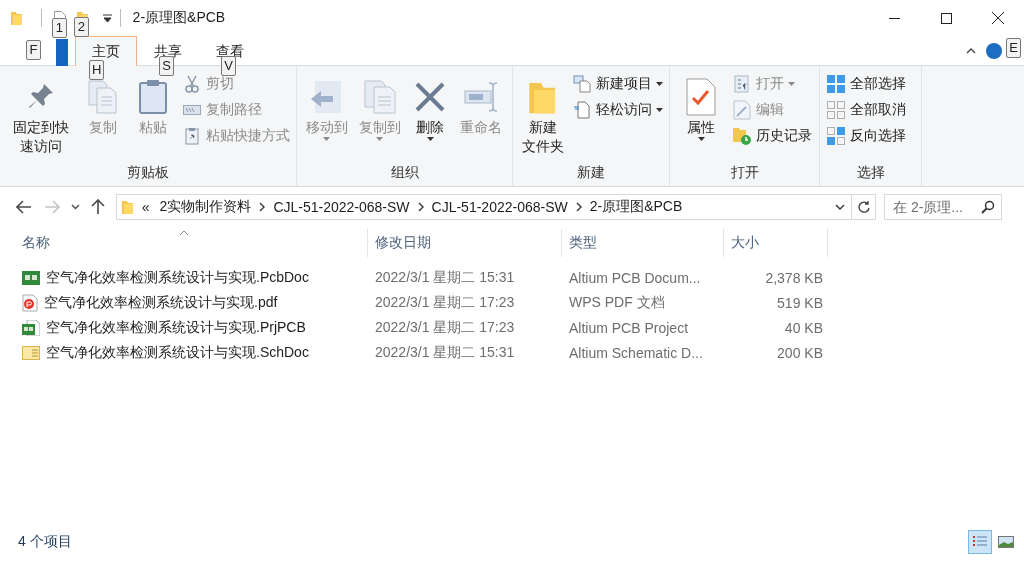  Describe the element at coordinates (629, 327) in the screenshot. I see `file-type: Altium PCB Project` at that location.